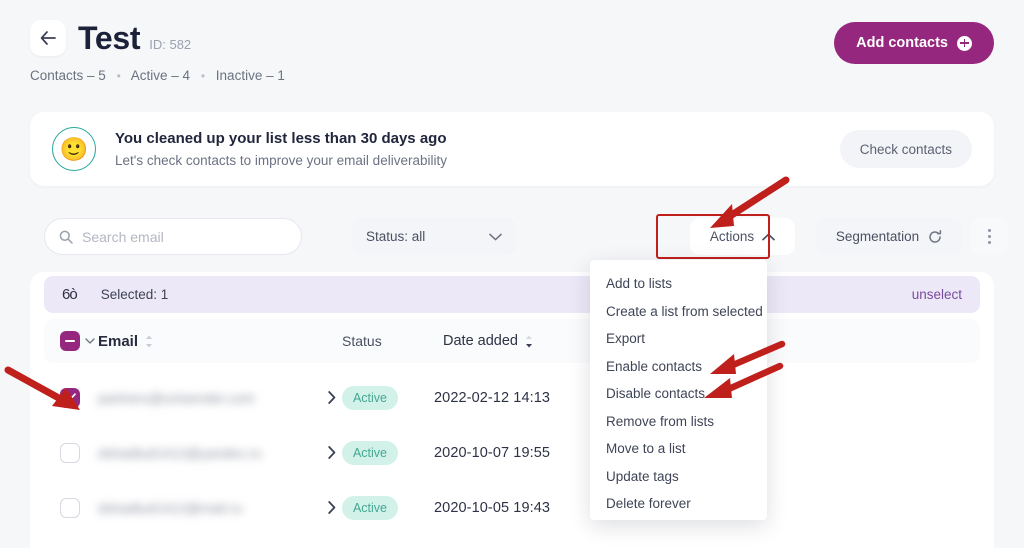  I want to click on column-header-status: Status, so click(374, 341).